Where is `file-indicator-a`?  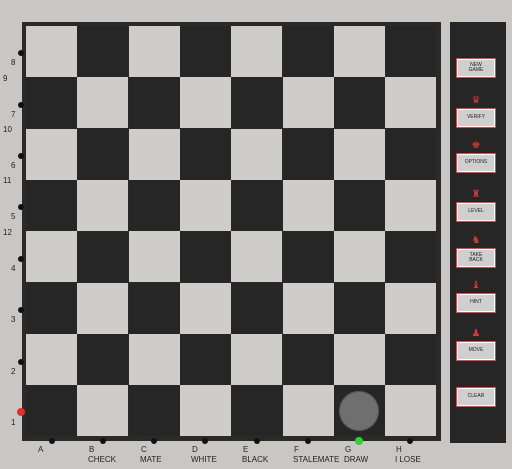
file-indicator-a is located at coordinates (52, 441).